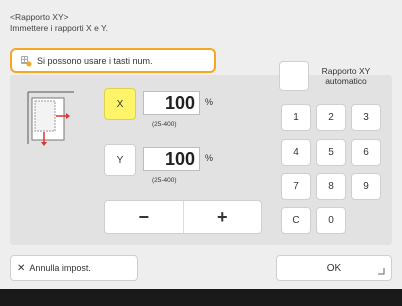 The height and width of the screenshot is (306, 402). I want to click on cancel-settings-button: ✕ Annulla impost., so click(74, 268).